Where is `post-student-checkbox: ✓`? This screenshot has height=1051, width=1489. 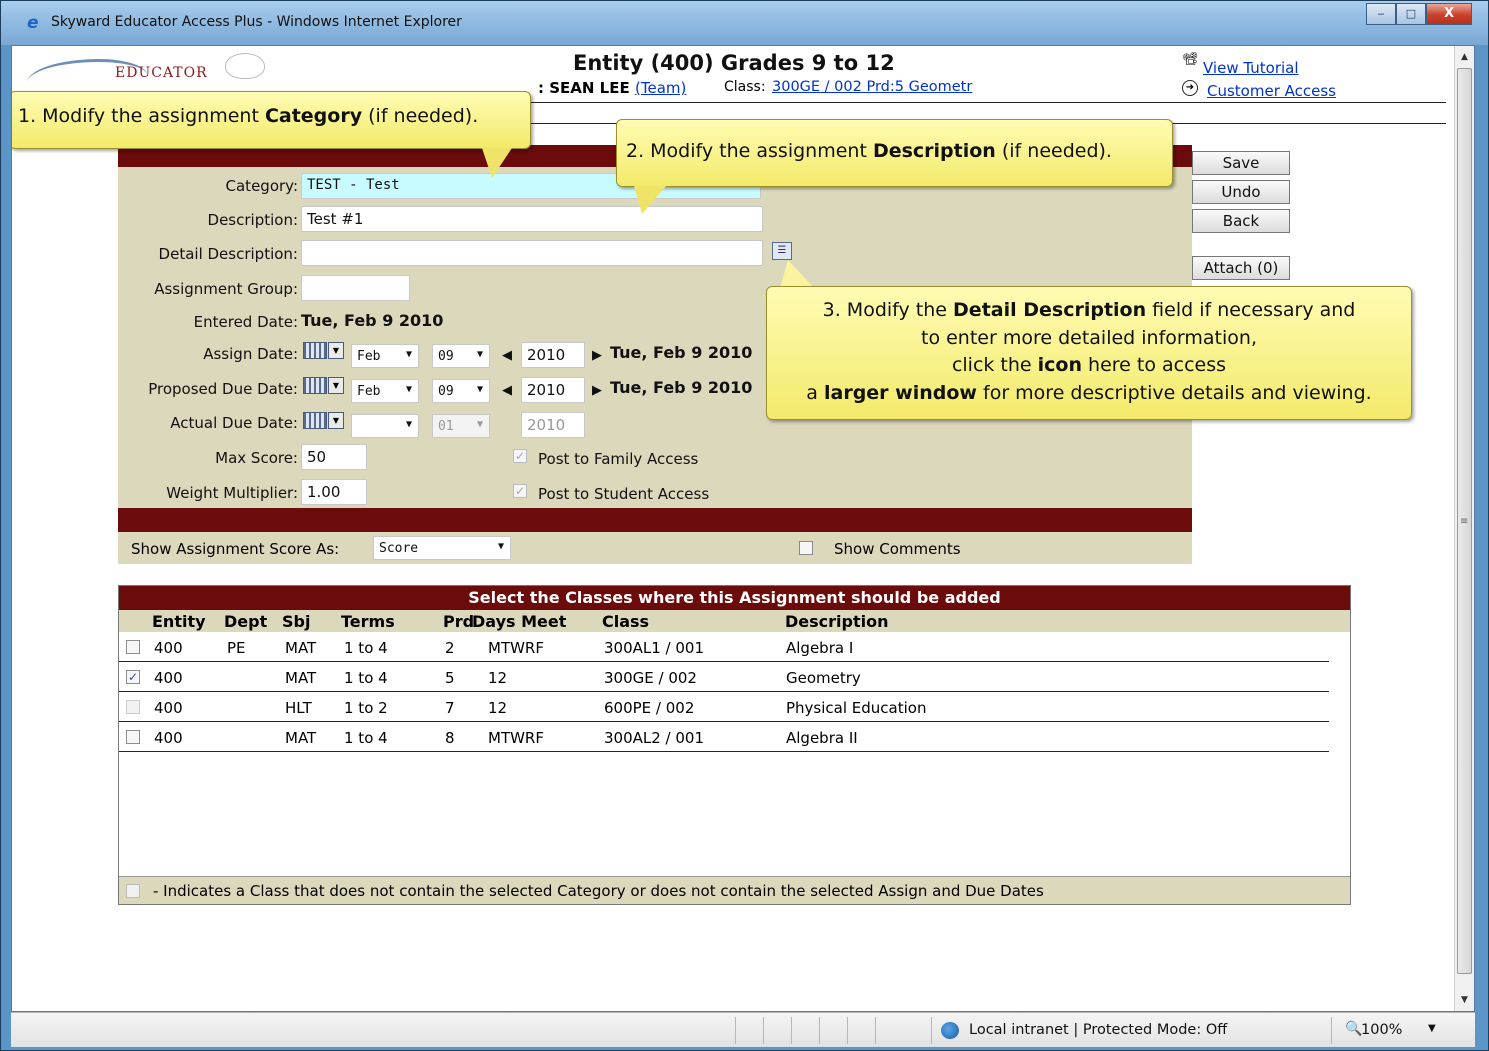
post-student-checkbox: ✓ is located at coordinates (520, 491).